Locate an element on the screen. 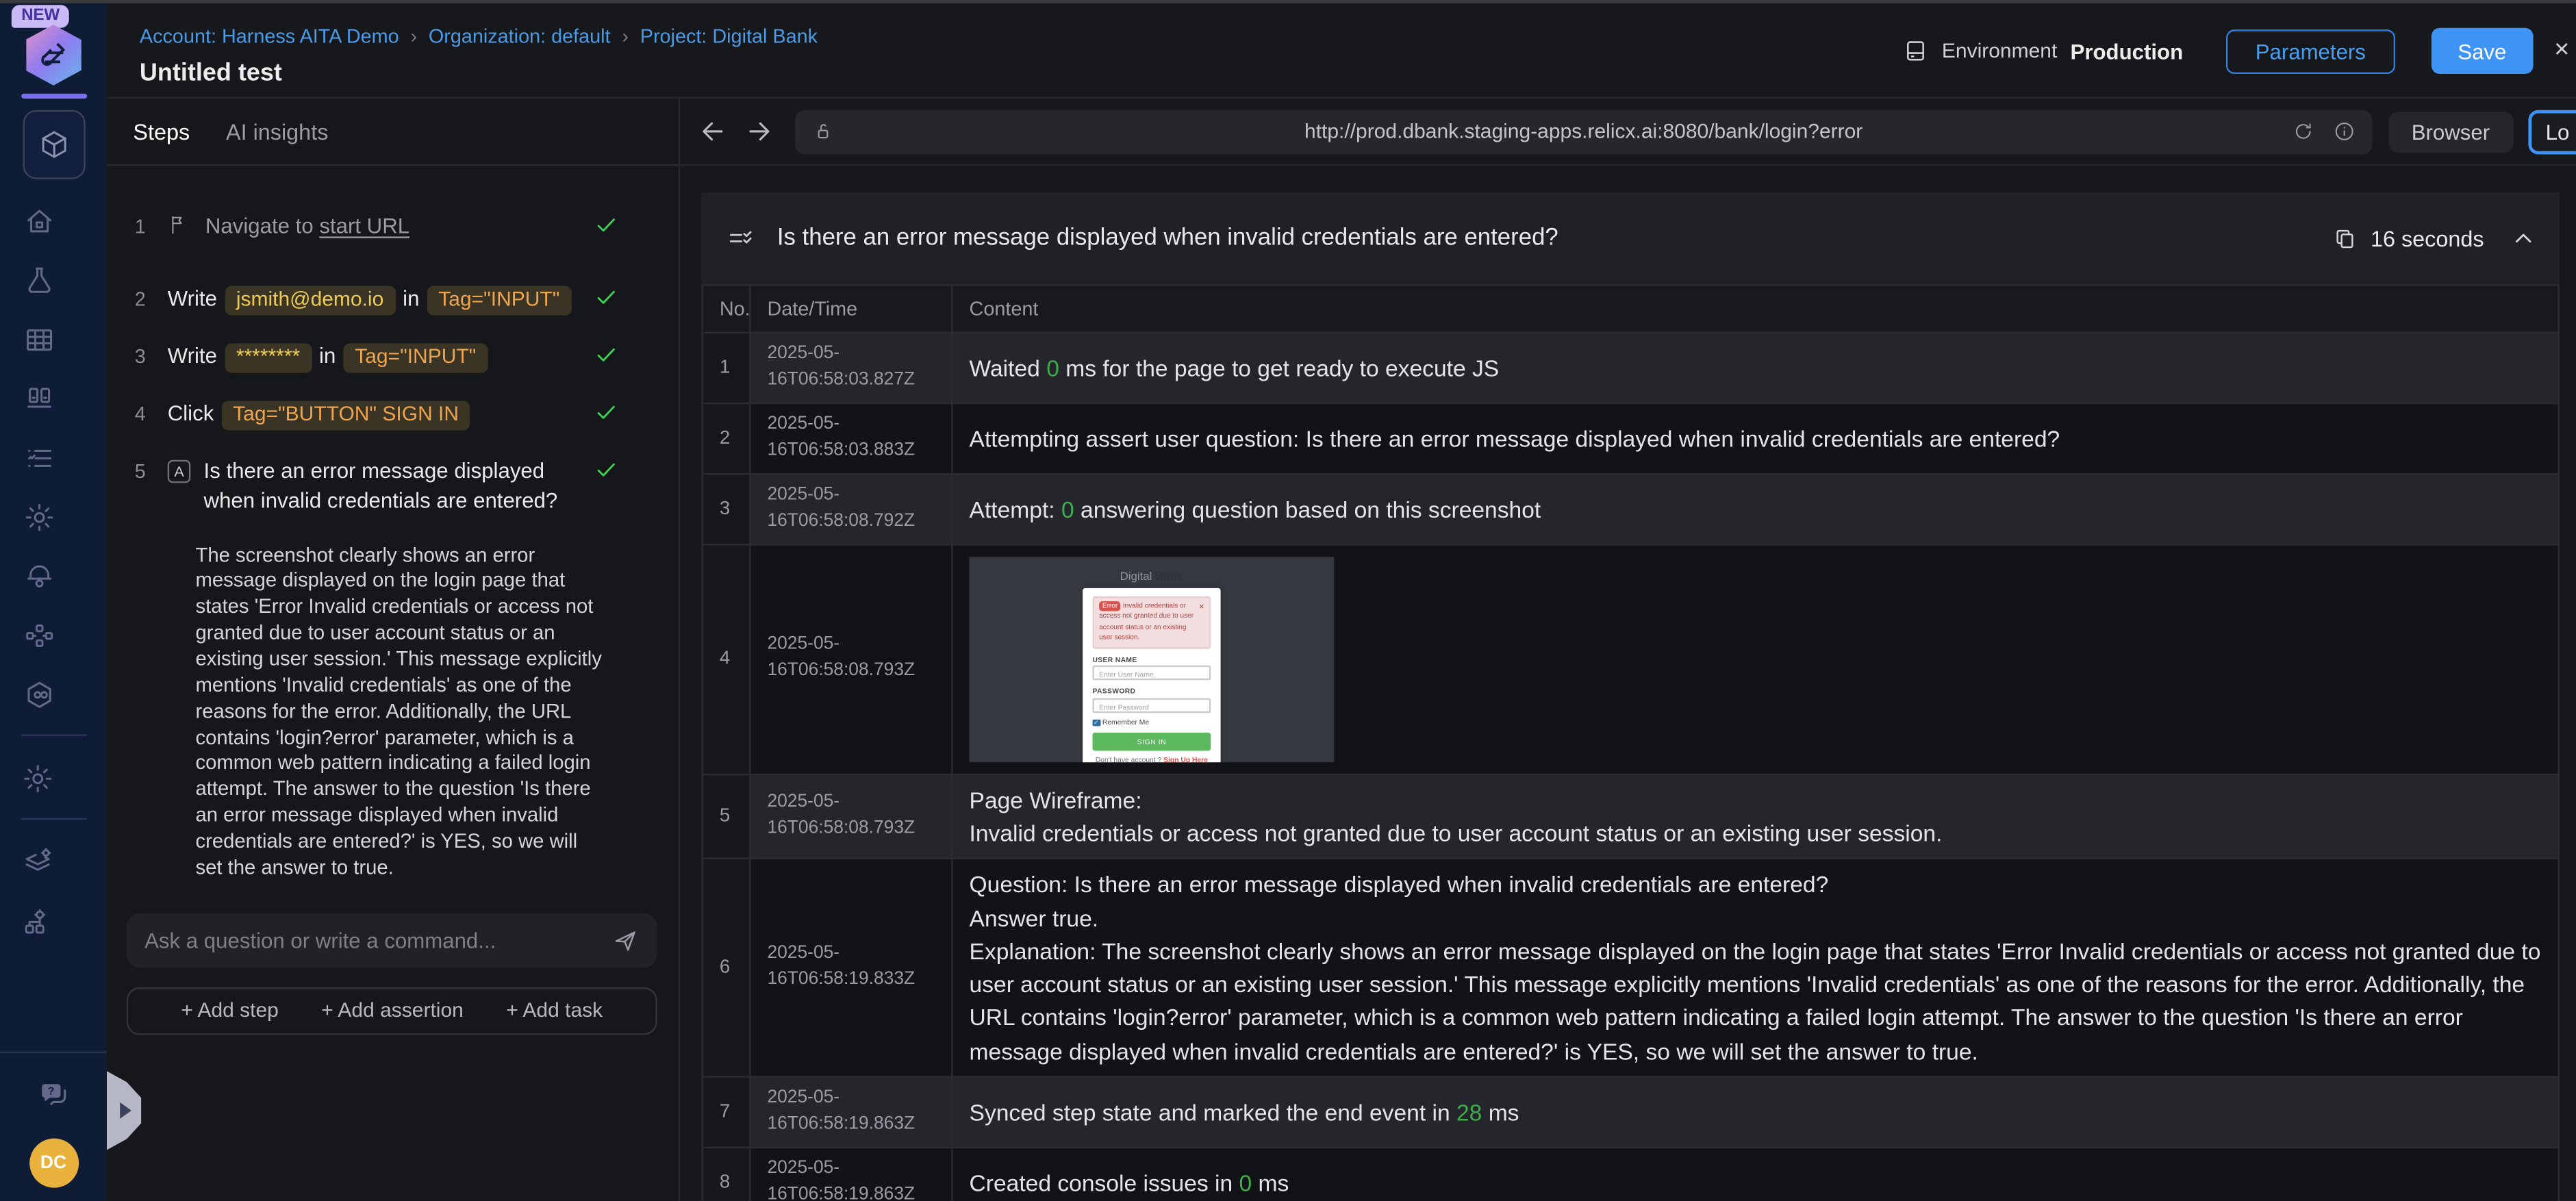 This screenshot has height=1201, width=2576. step-value-chip: jsmith@demo.io is located at coordinates (310, 300).